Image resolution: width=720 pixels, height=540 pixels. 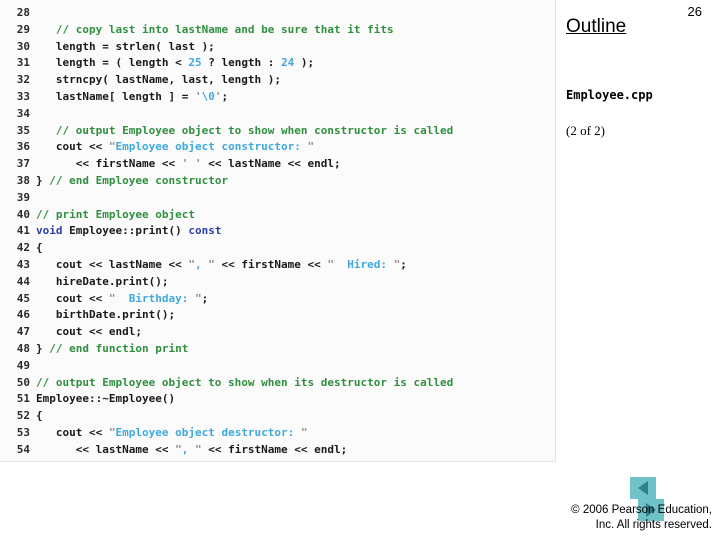 What do you see at coordinates (277, 248) in the screenshot?
I see `code-line: 42 {` at bounding box center [277, 248].